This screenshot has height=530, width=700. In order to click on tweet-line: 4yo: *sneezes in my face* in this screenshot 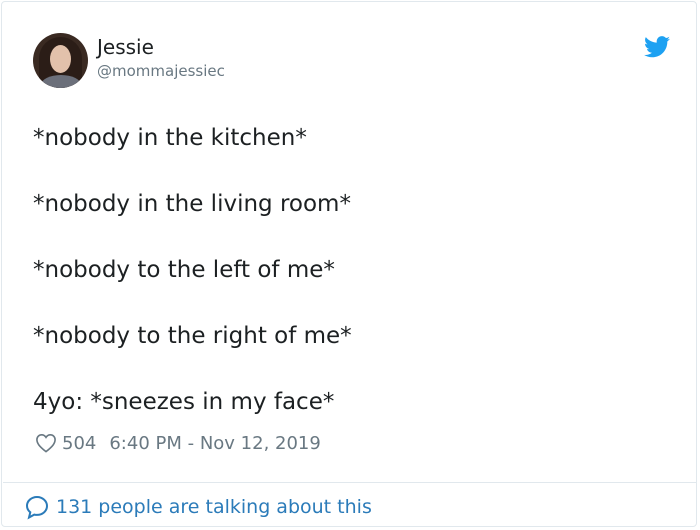, I will do `click(184, 402)`.